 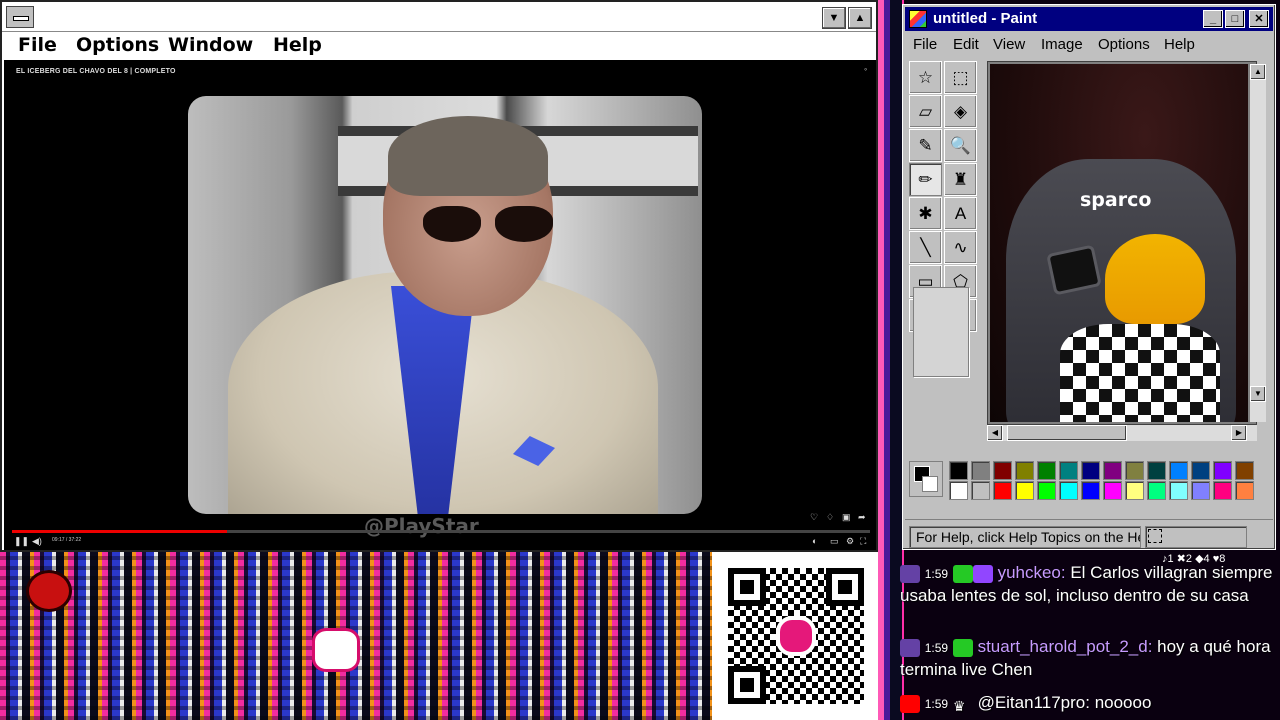 I want to click on menu-options: Options, so click(x=117, y=45).